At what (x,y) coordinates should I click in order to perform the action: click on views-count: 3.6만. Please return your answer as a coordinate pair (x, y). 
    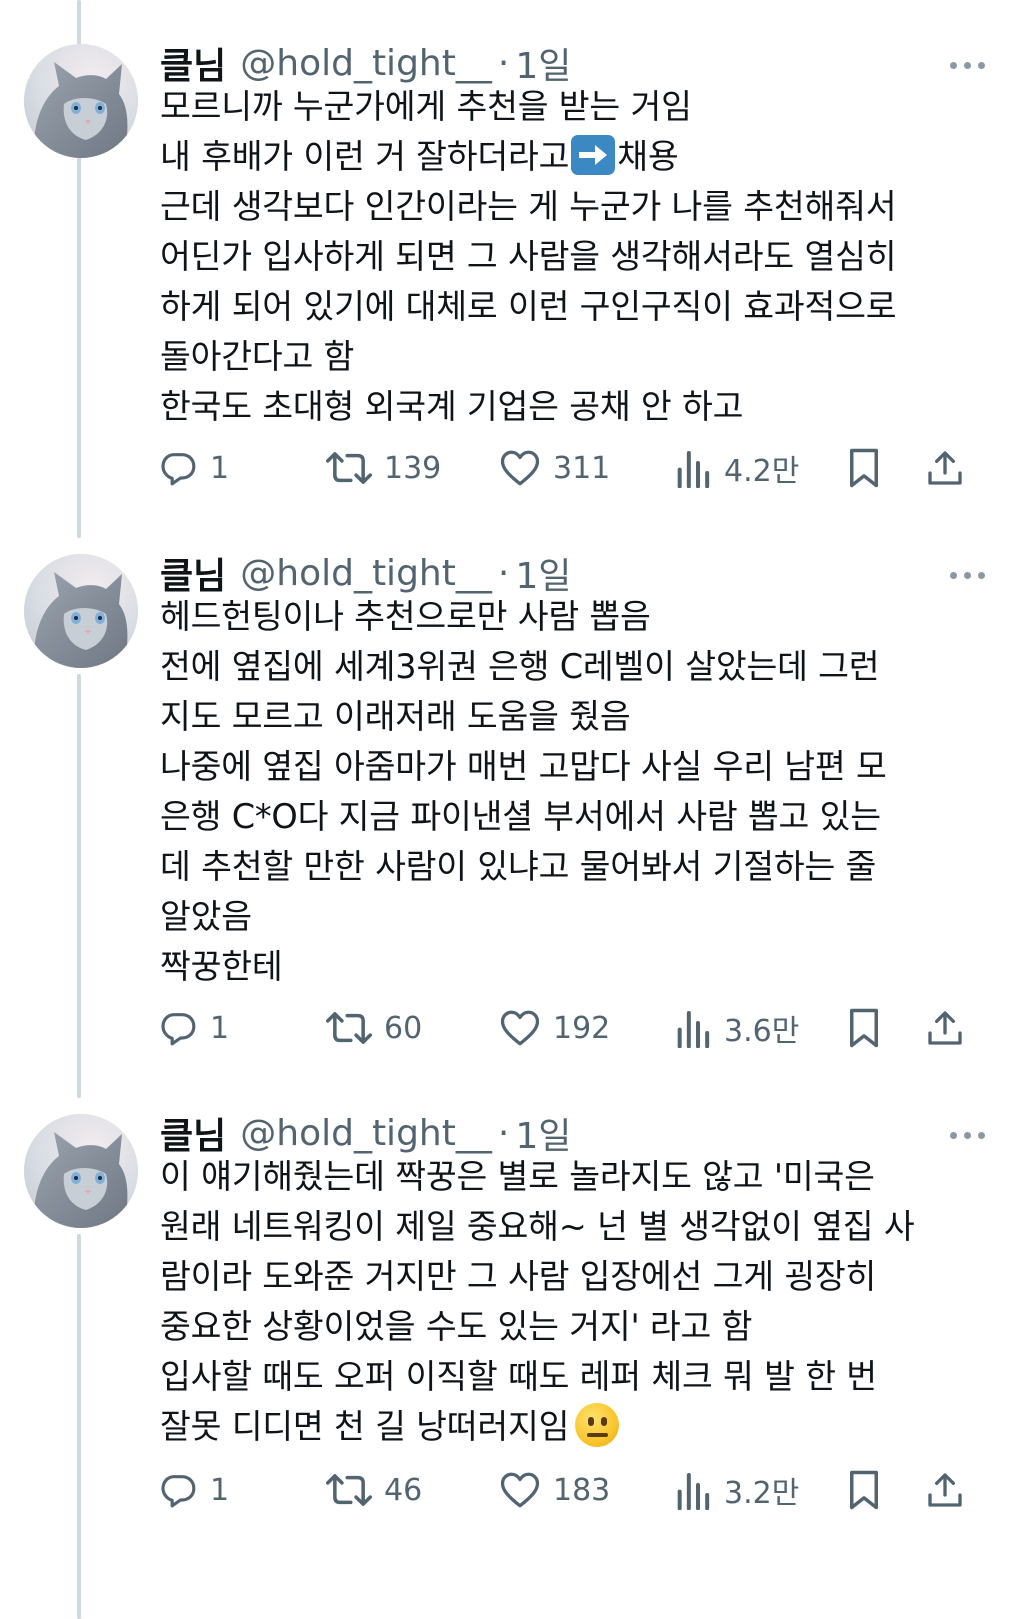
    Looking at the image, I should click on (762, 1031).